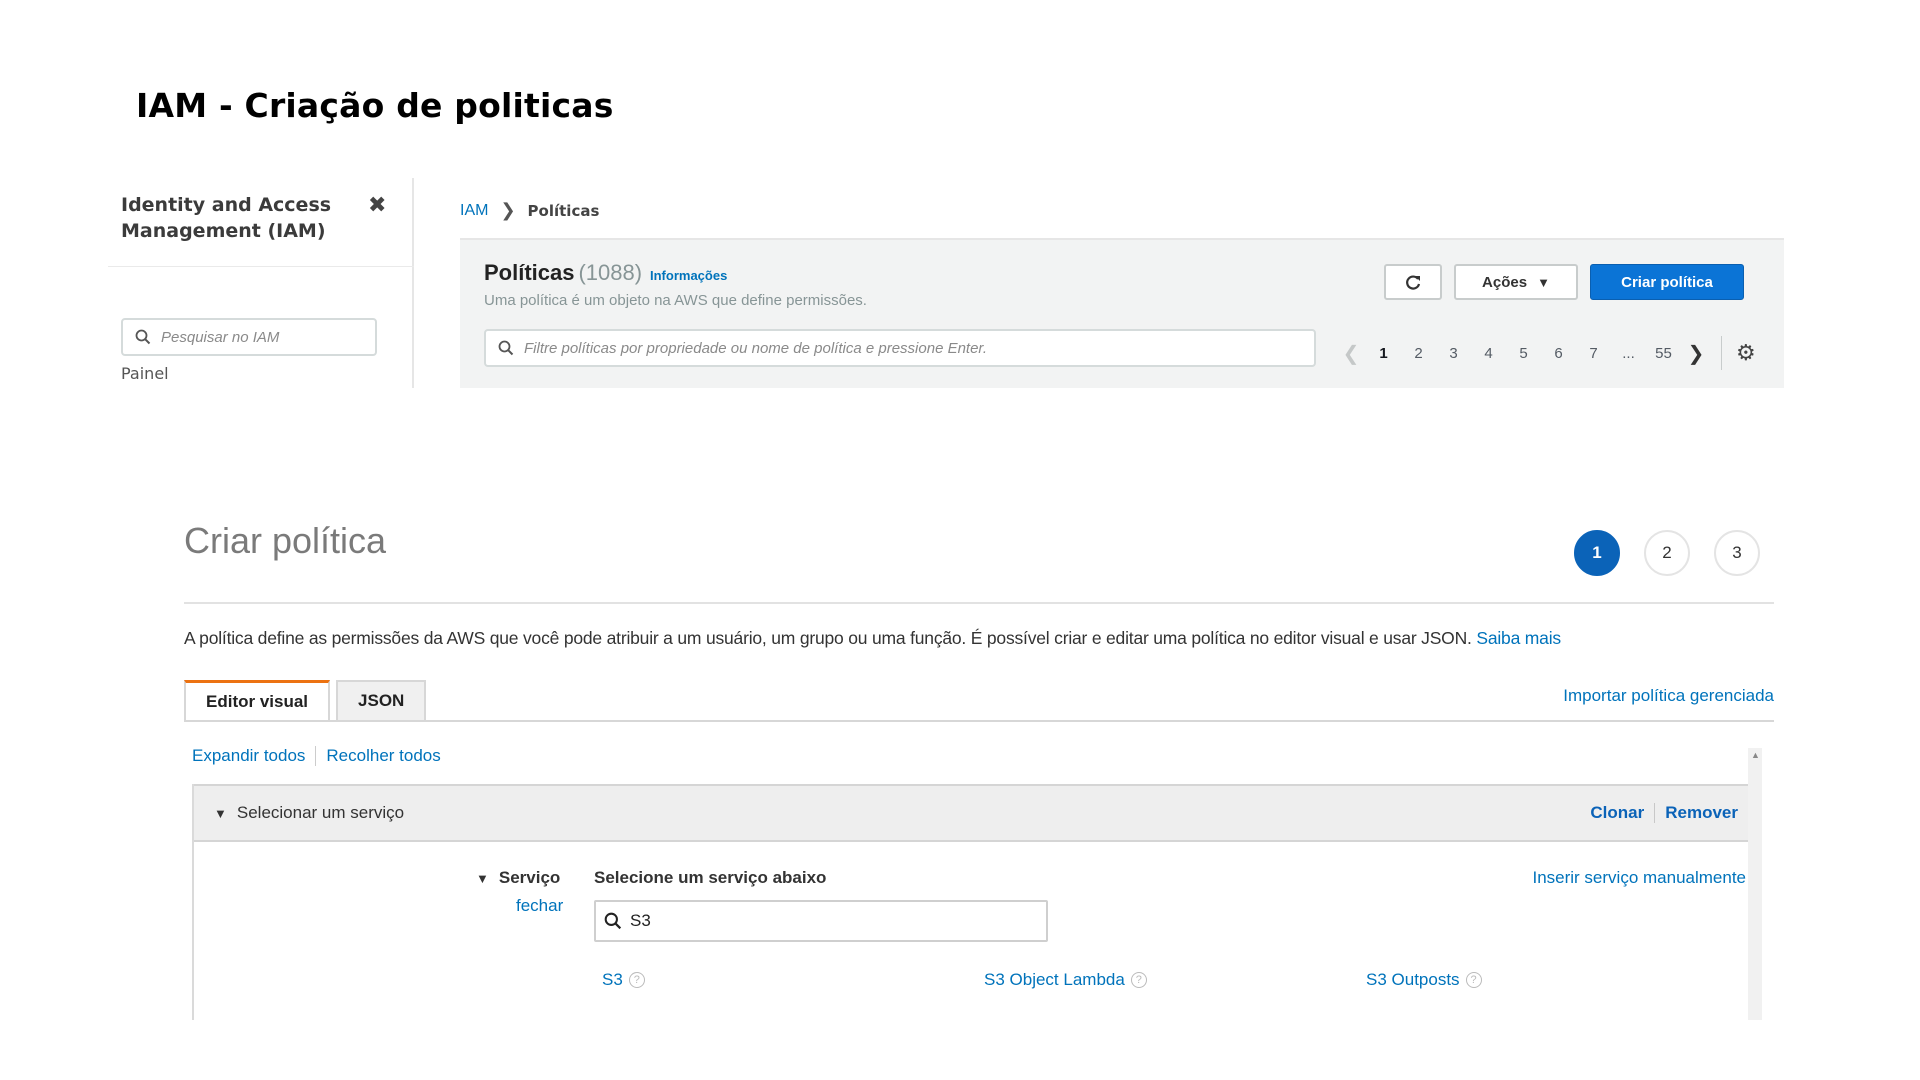 This screenshot has width=1920, height=1080. Describe the element at coordinates (1518, 638) in the screenshot. I see `learn-more-link: Saiba mais` at that location.